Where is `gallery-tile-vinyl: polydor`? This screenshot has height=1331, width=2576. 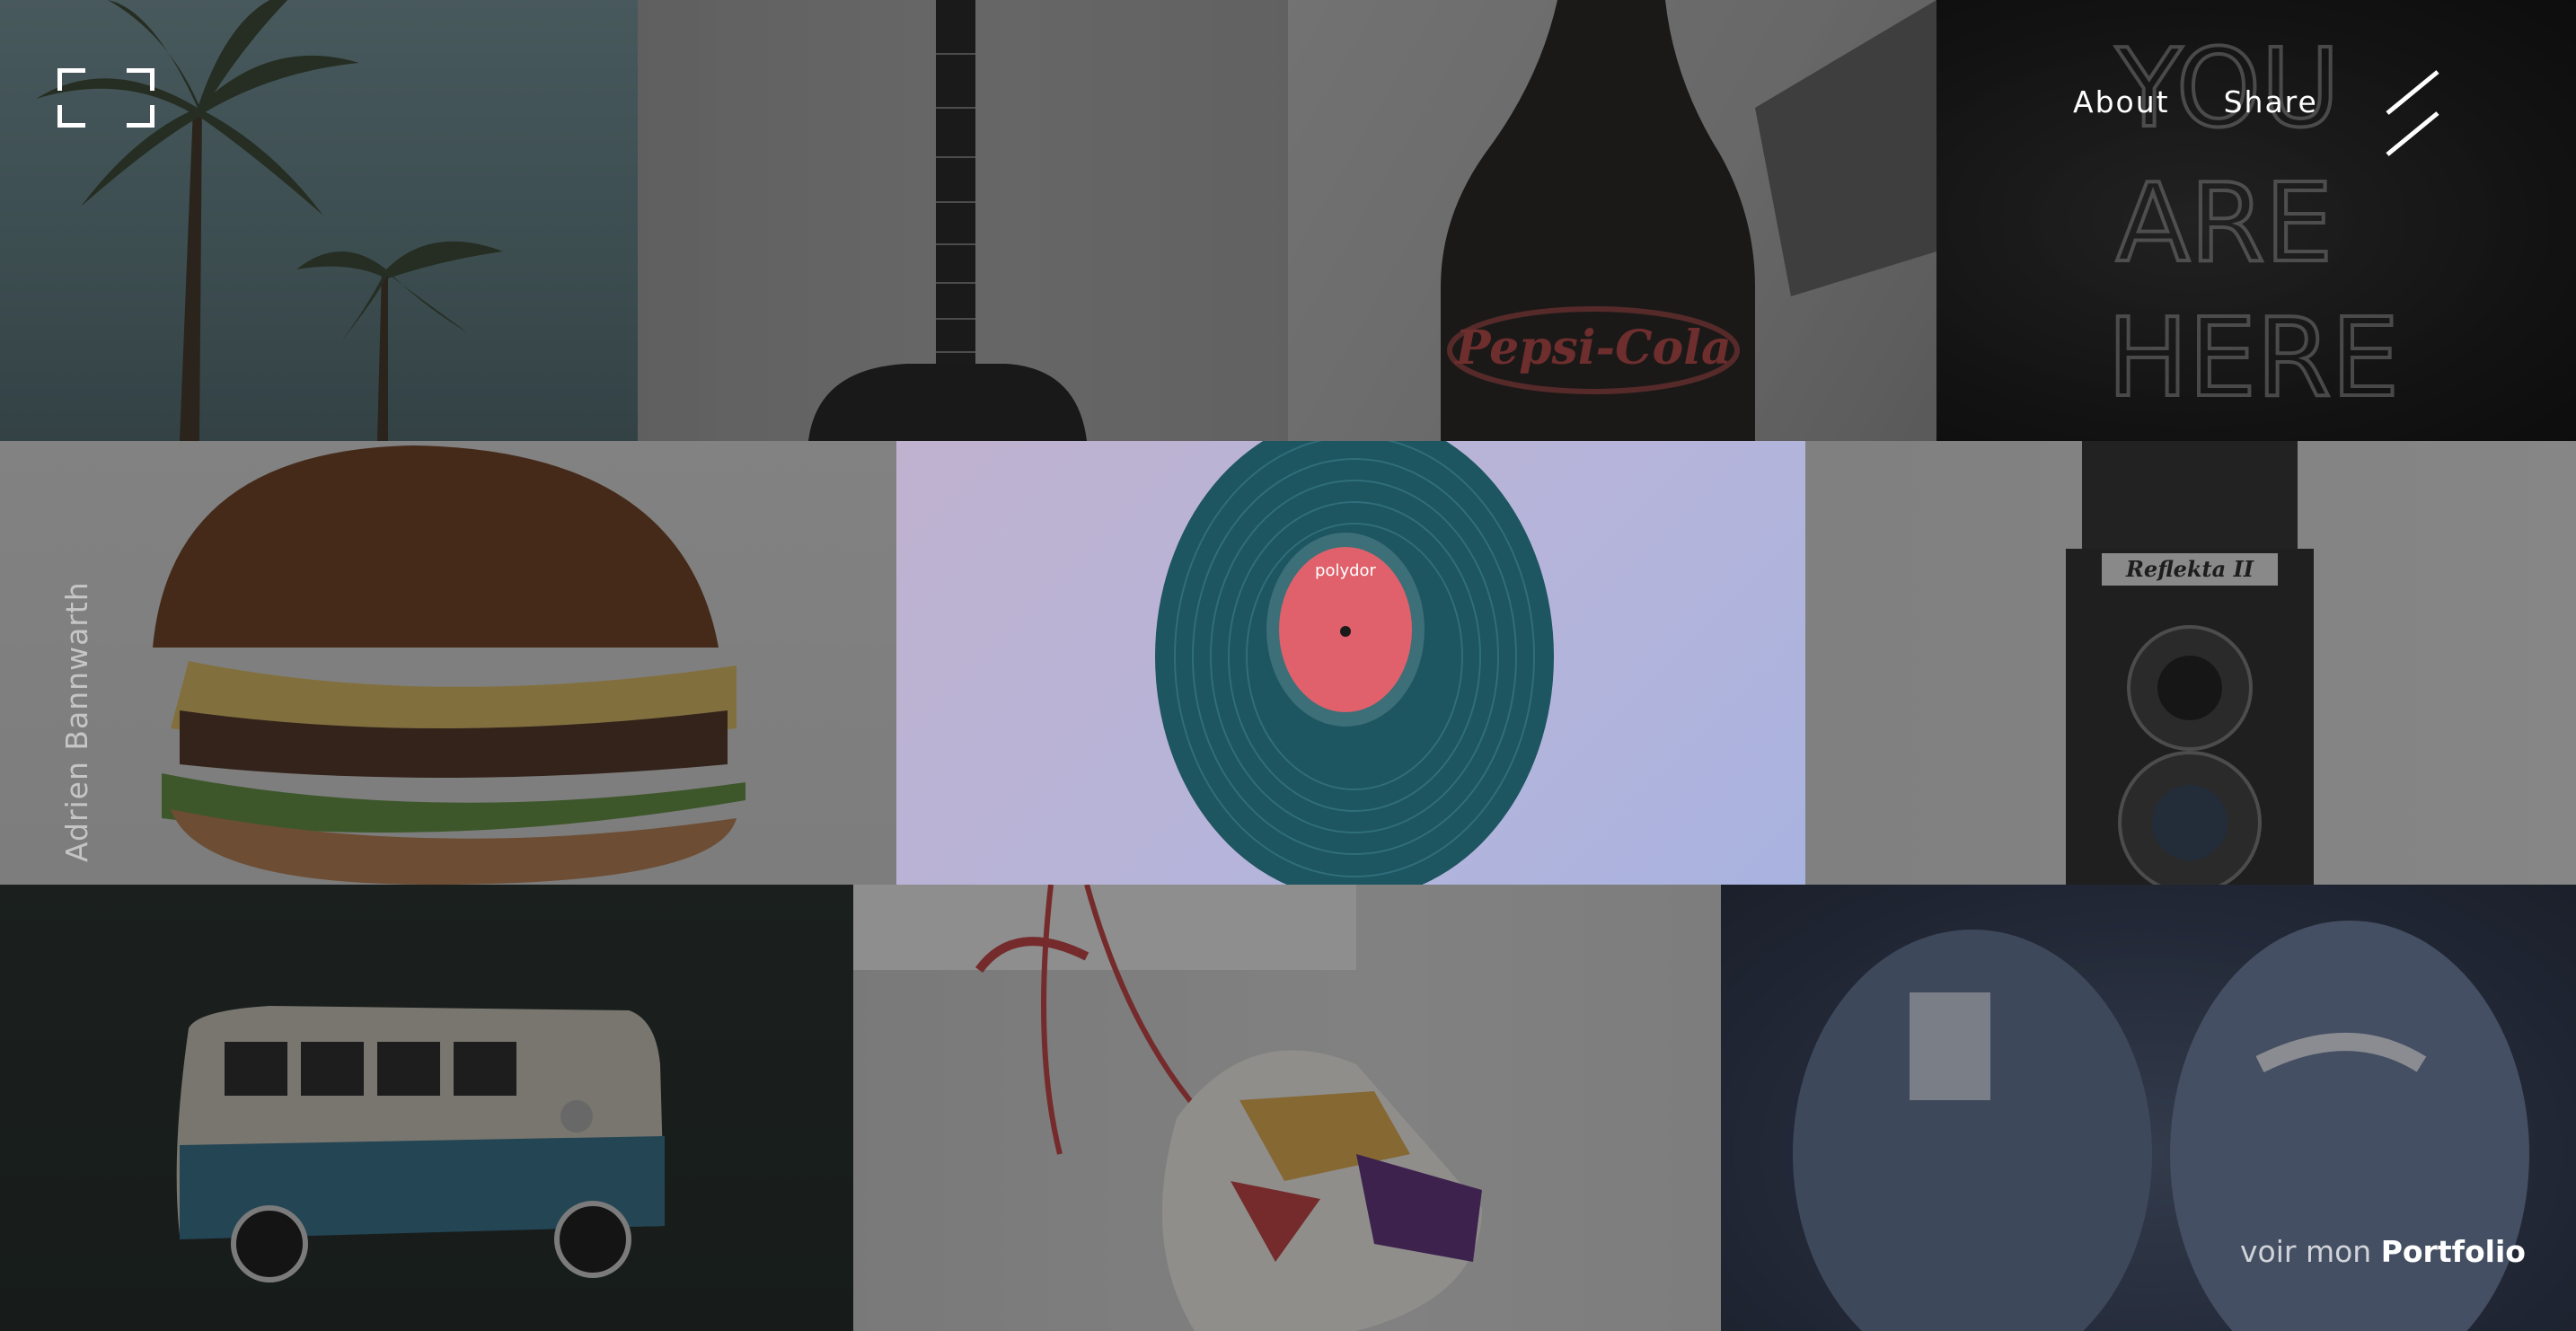
gallery-tile-vinyl: polydor is located at coordinates (1350, 663).